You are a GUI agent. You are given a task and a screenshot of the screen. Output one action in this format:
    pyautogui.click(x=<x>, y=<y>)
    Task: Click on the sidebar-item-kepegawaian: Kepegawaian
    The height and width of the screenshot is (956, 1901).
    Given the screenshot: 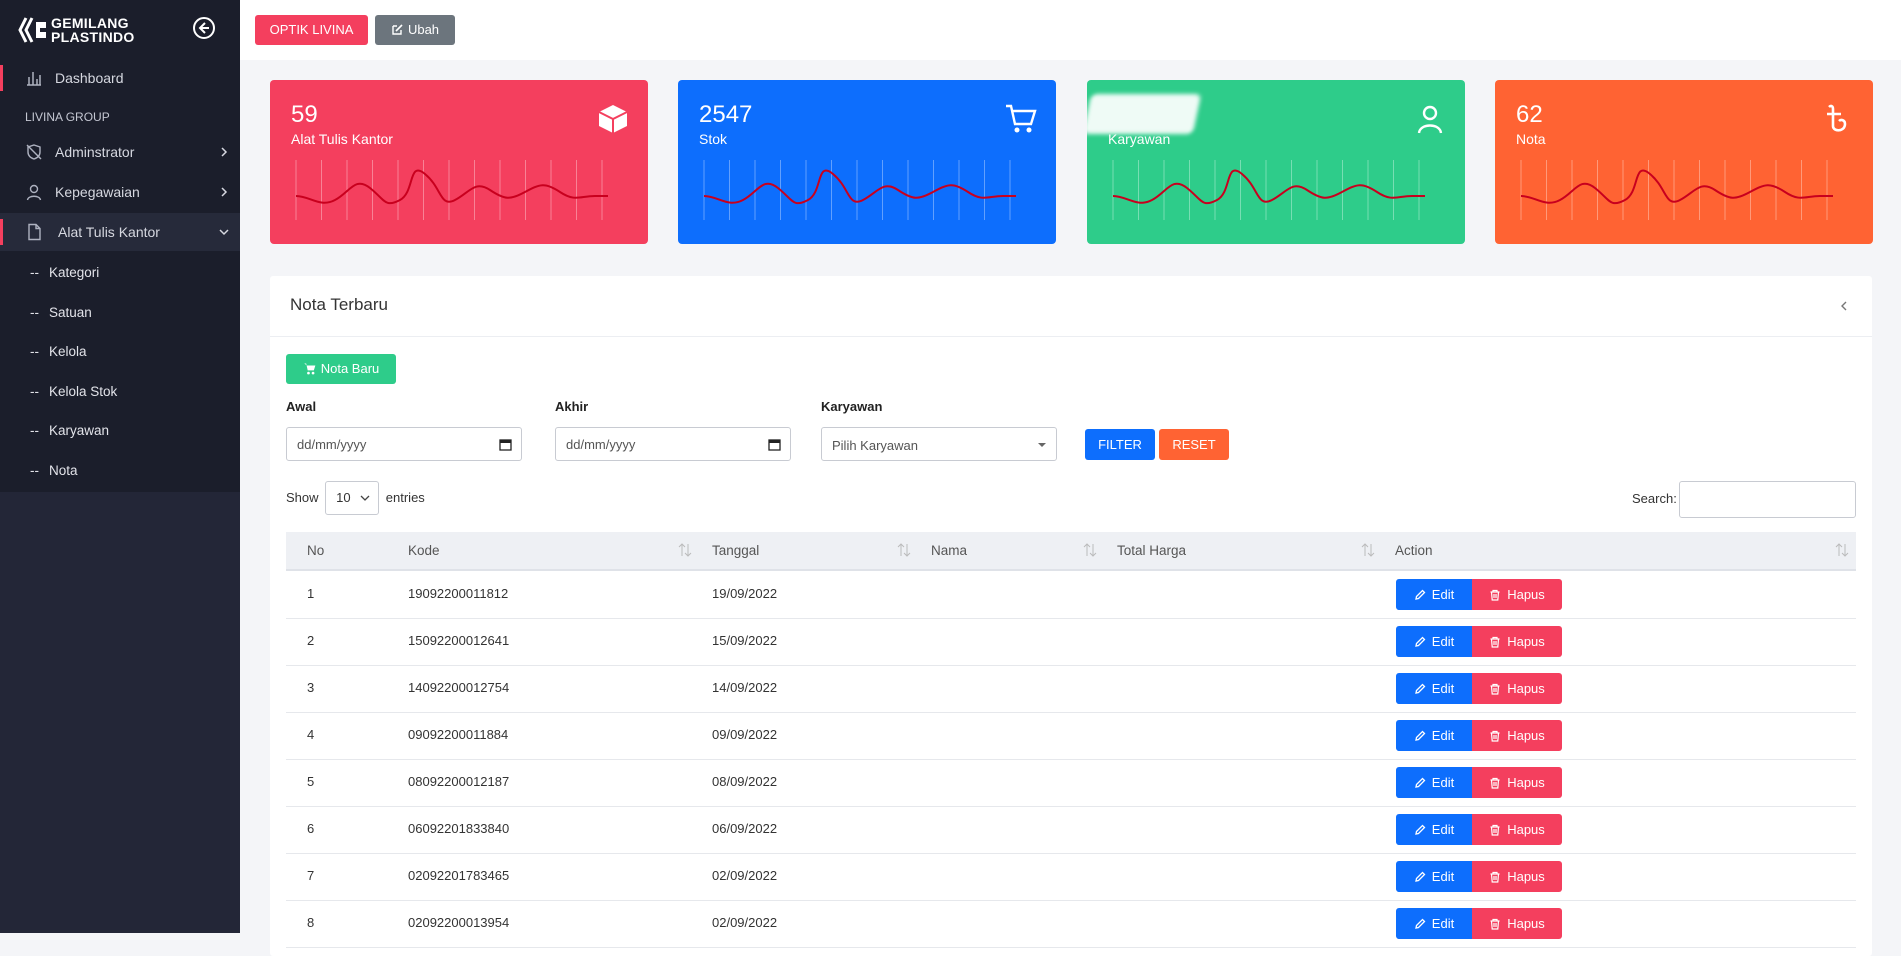 What is the action you would take?
    pyautogui.click(x=120, y=192)
    